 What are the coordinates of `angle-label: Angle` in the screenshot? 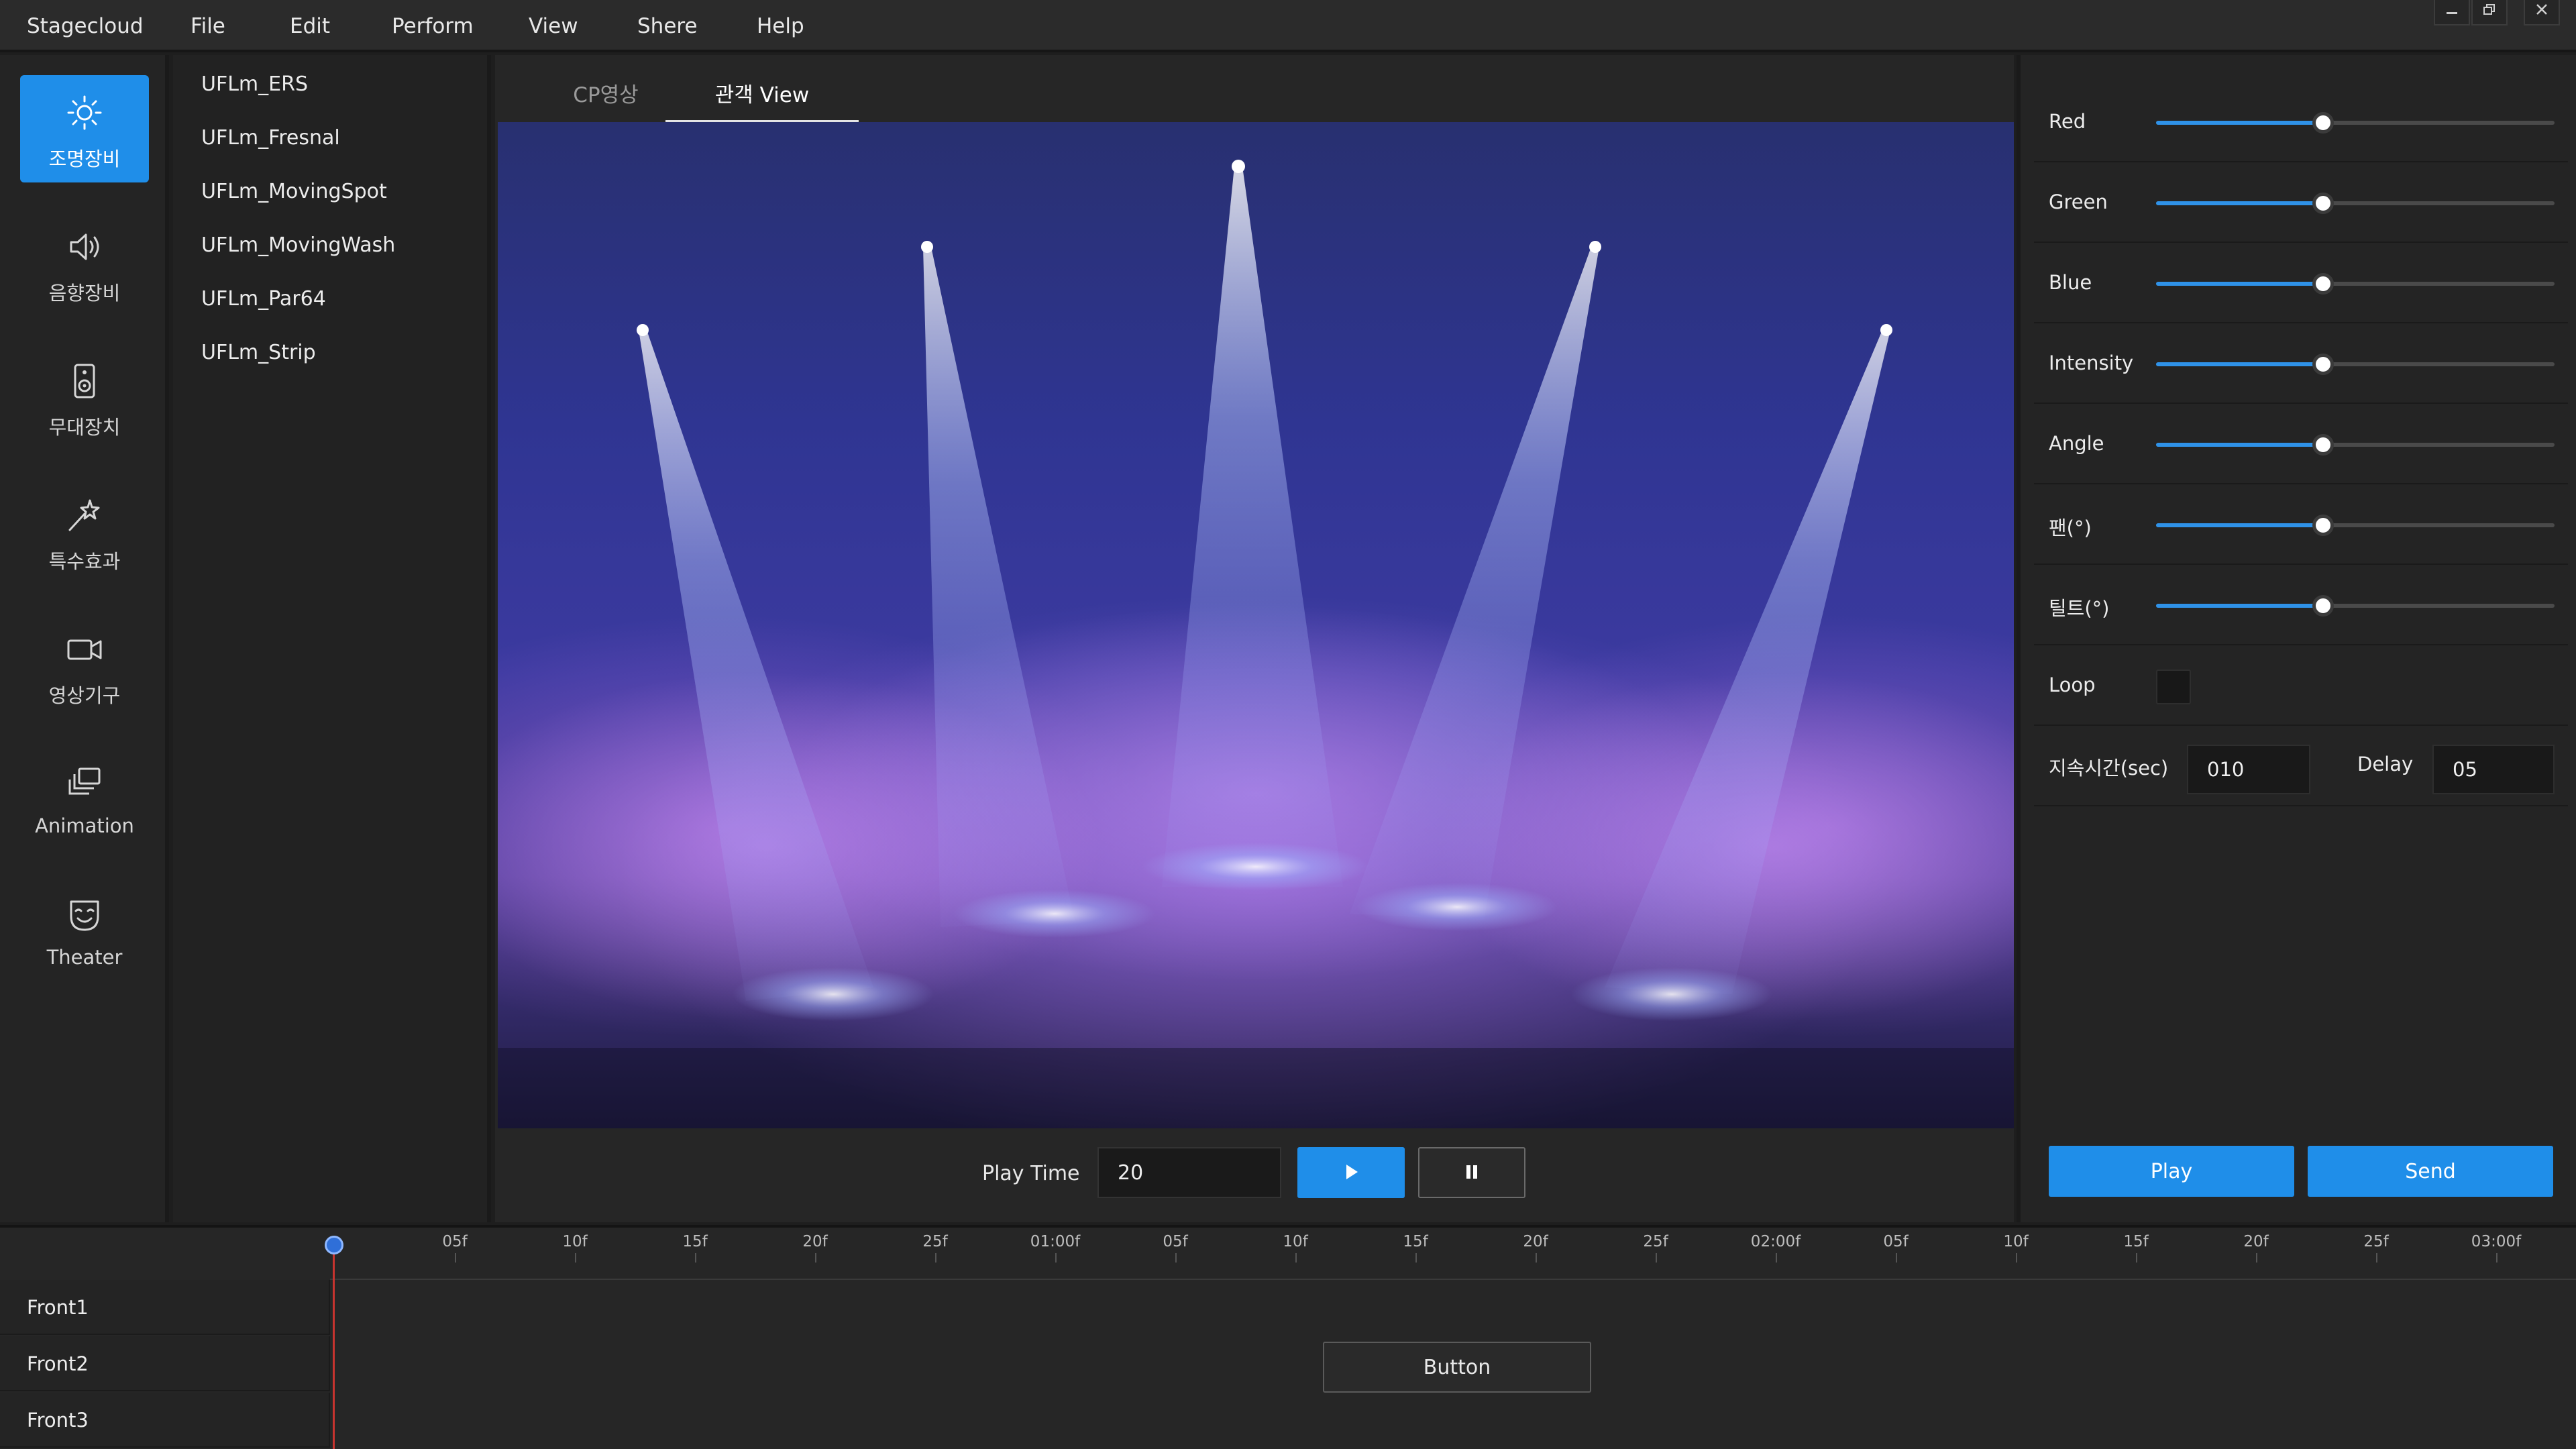 It's located at (2076, 443).